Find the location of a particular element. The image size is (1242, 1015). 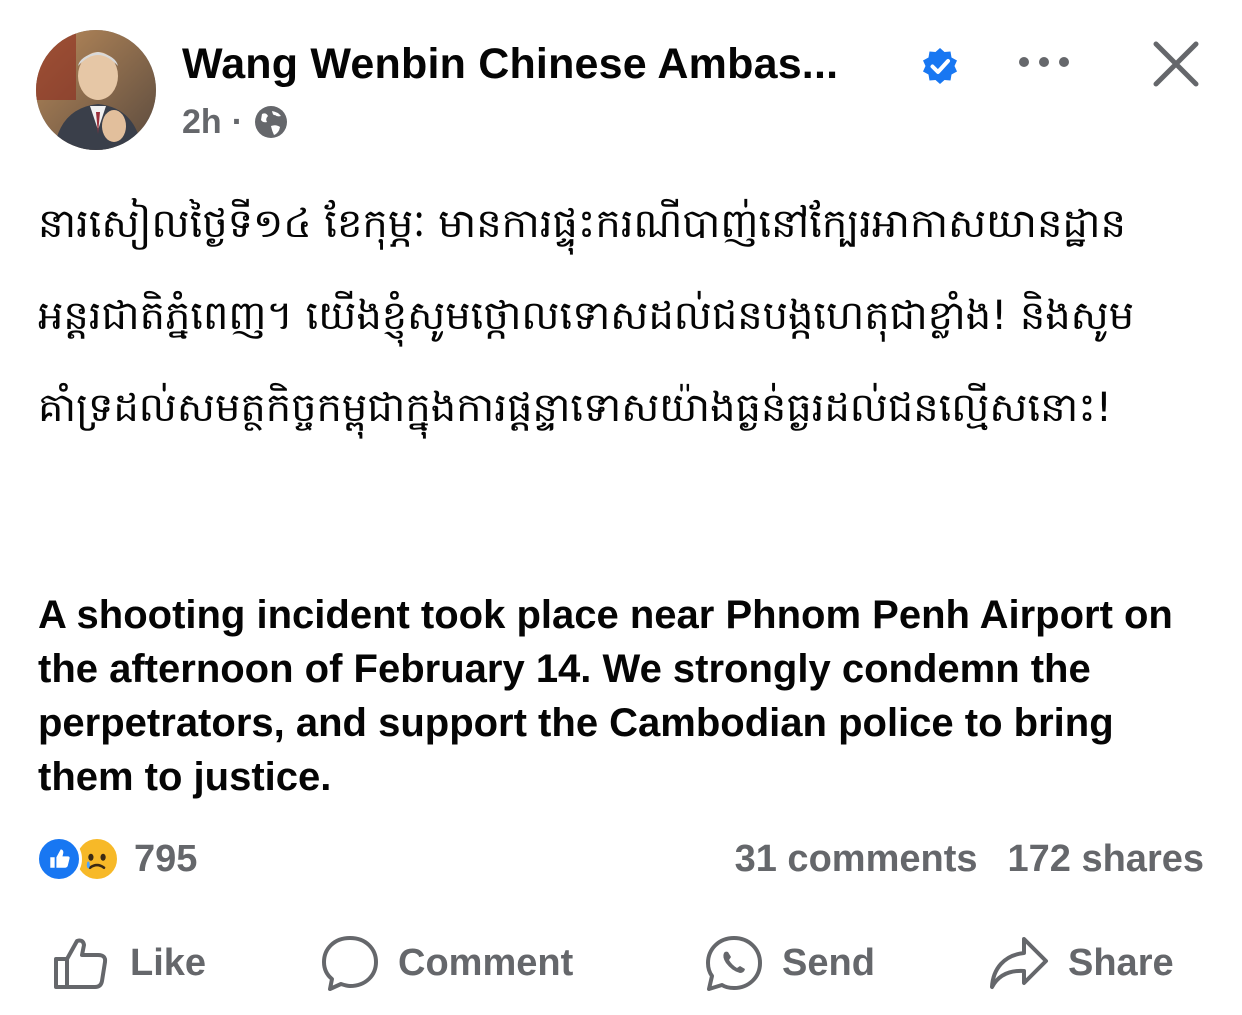

avatar-image is located at coordinates (96, 90).